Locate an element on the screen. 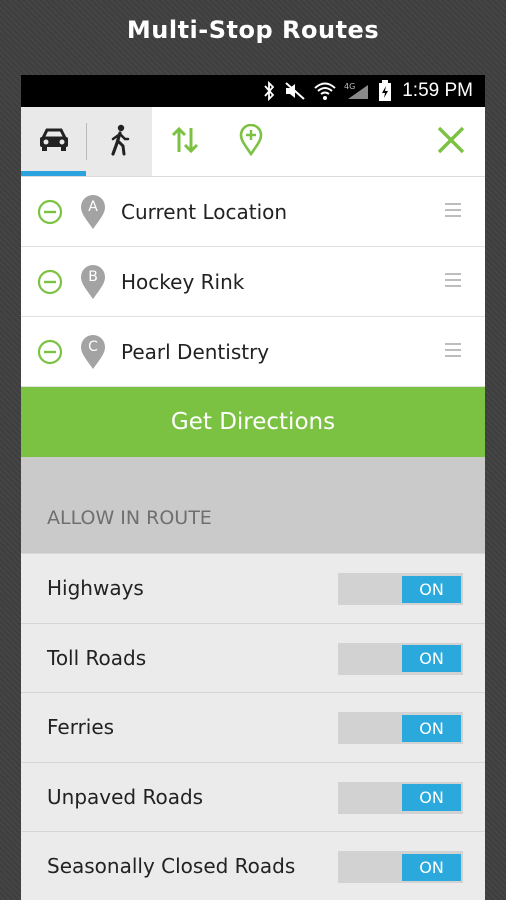 This screenshot has height=900, width=506. seasonally-closed-roads-toggle: ON is located at coordinates (400, 867).